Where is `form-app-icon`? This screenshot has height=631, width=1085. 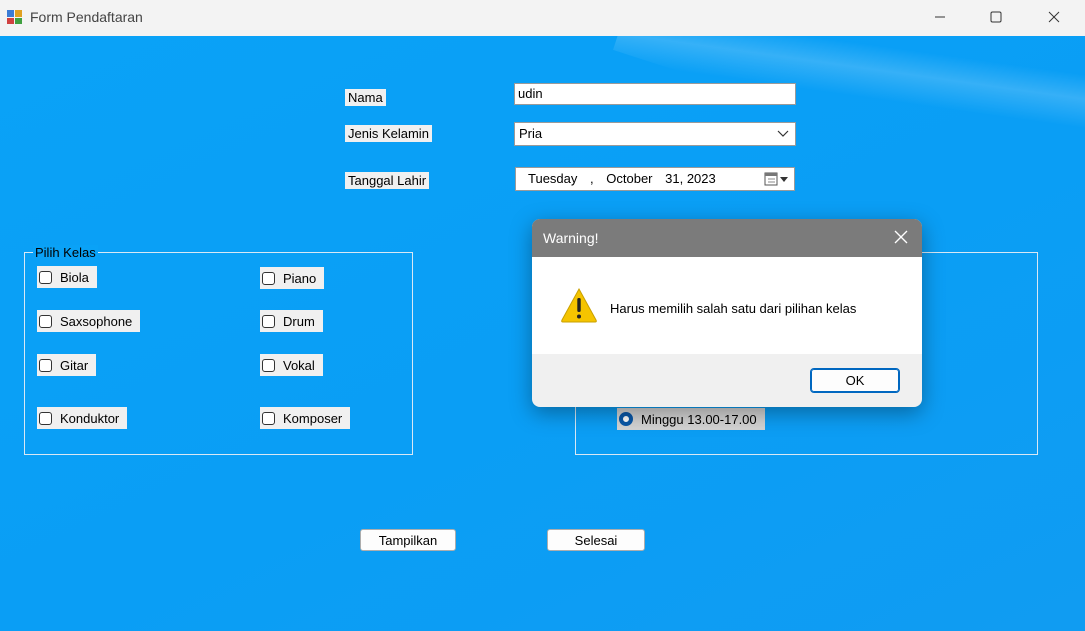
form-app-icon is located at coordinates (14, 17).